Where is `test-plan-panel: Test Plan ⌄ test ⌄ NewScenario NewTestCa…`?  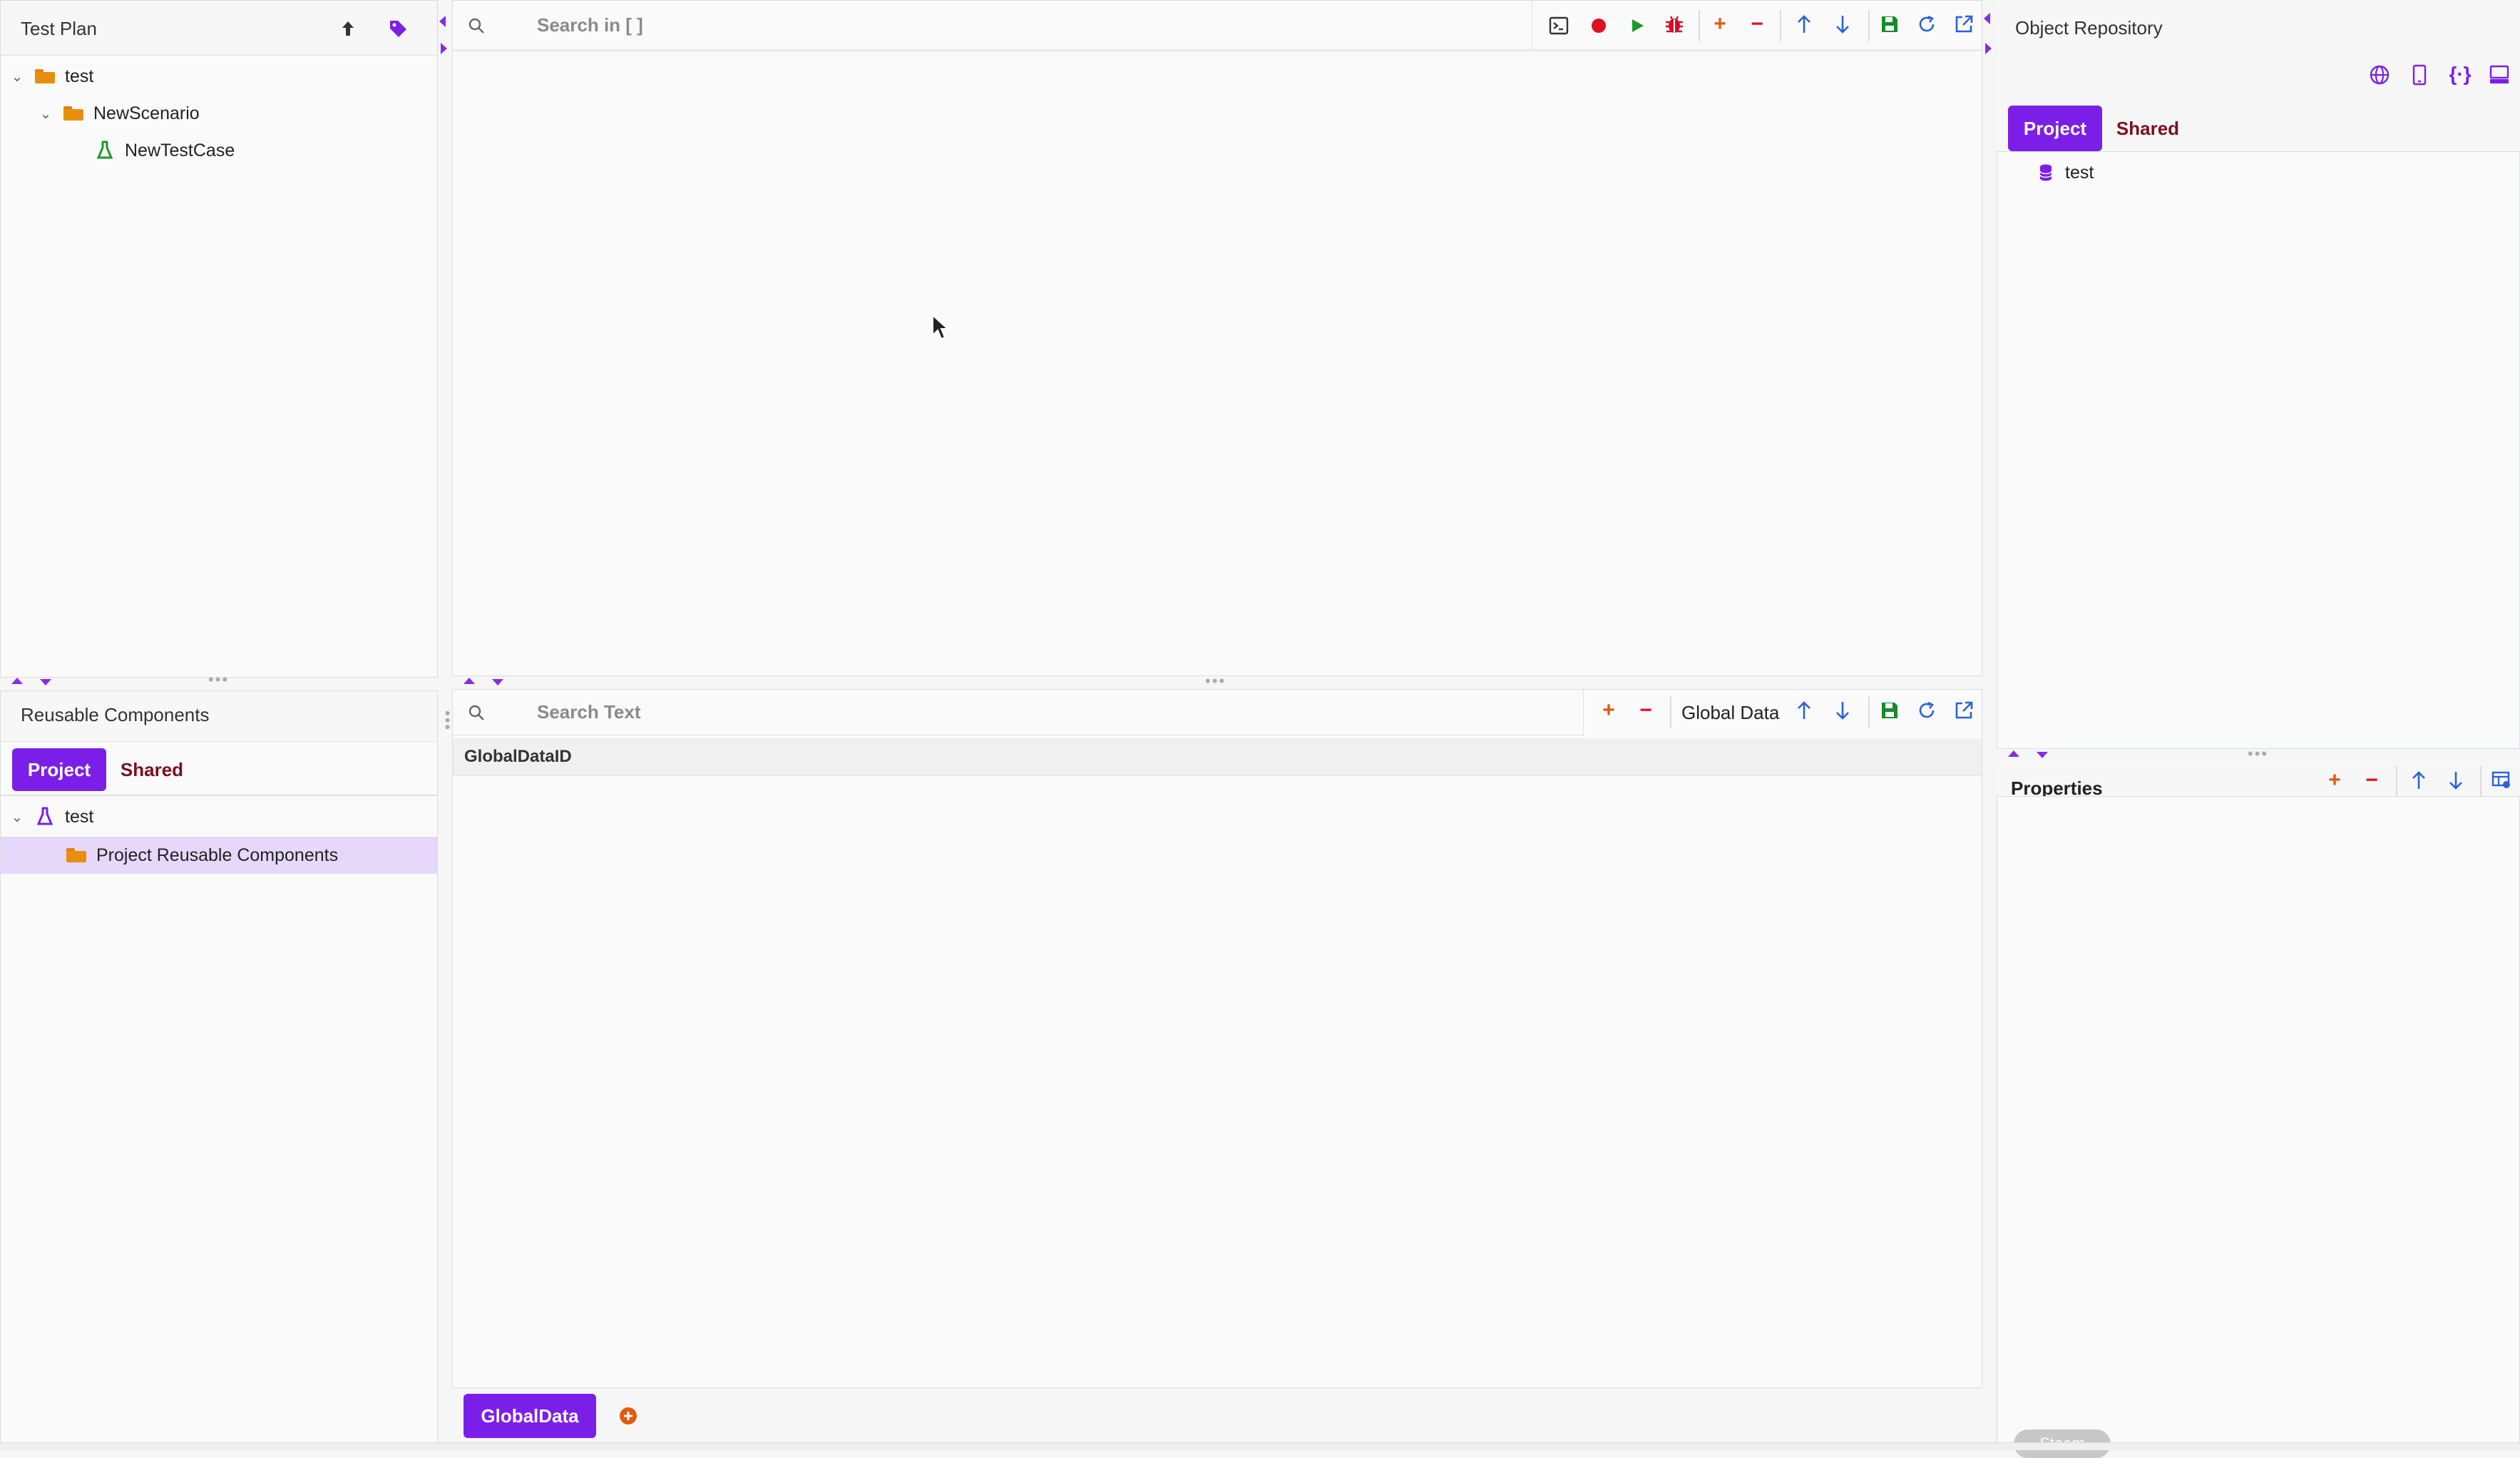 test-plan-panel: Test Plan ⌄ test ⌄ NewScenario NewTestCa… is located at coordinates (219, 339).